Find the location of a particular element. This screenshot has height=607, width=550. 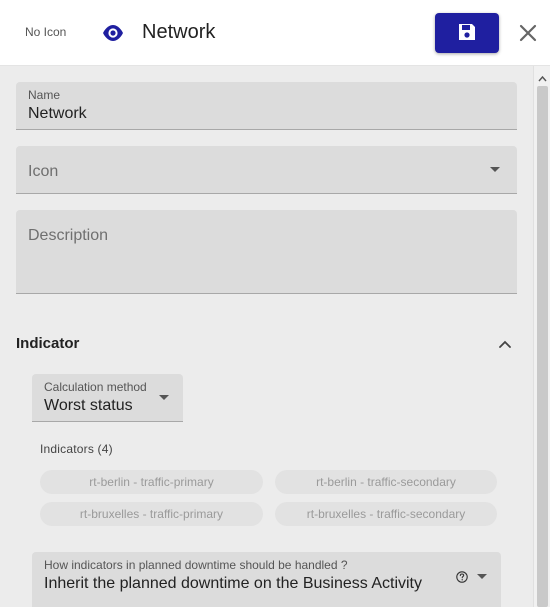

icon-select: Icon is located at coordinates (266, 170).